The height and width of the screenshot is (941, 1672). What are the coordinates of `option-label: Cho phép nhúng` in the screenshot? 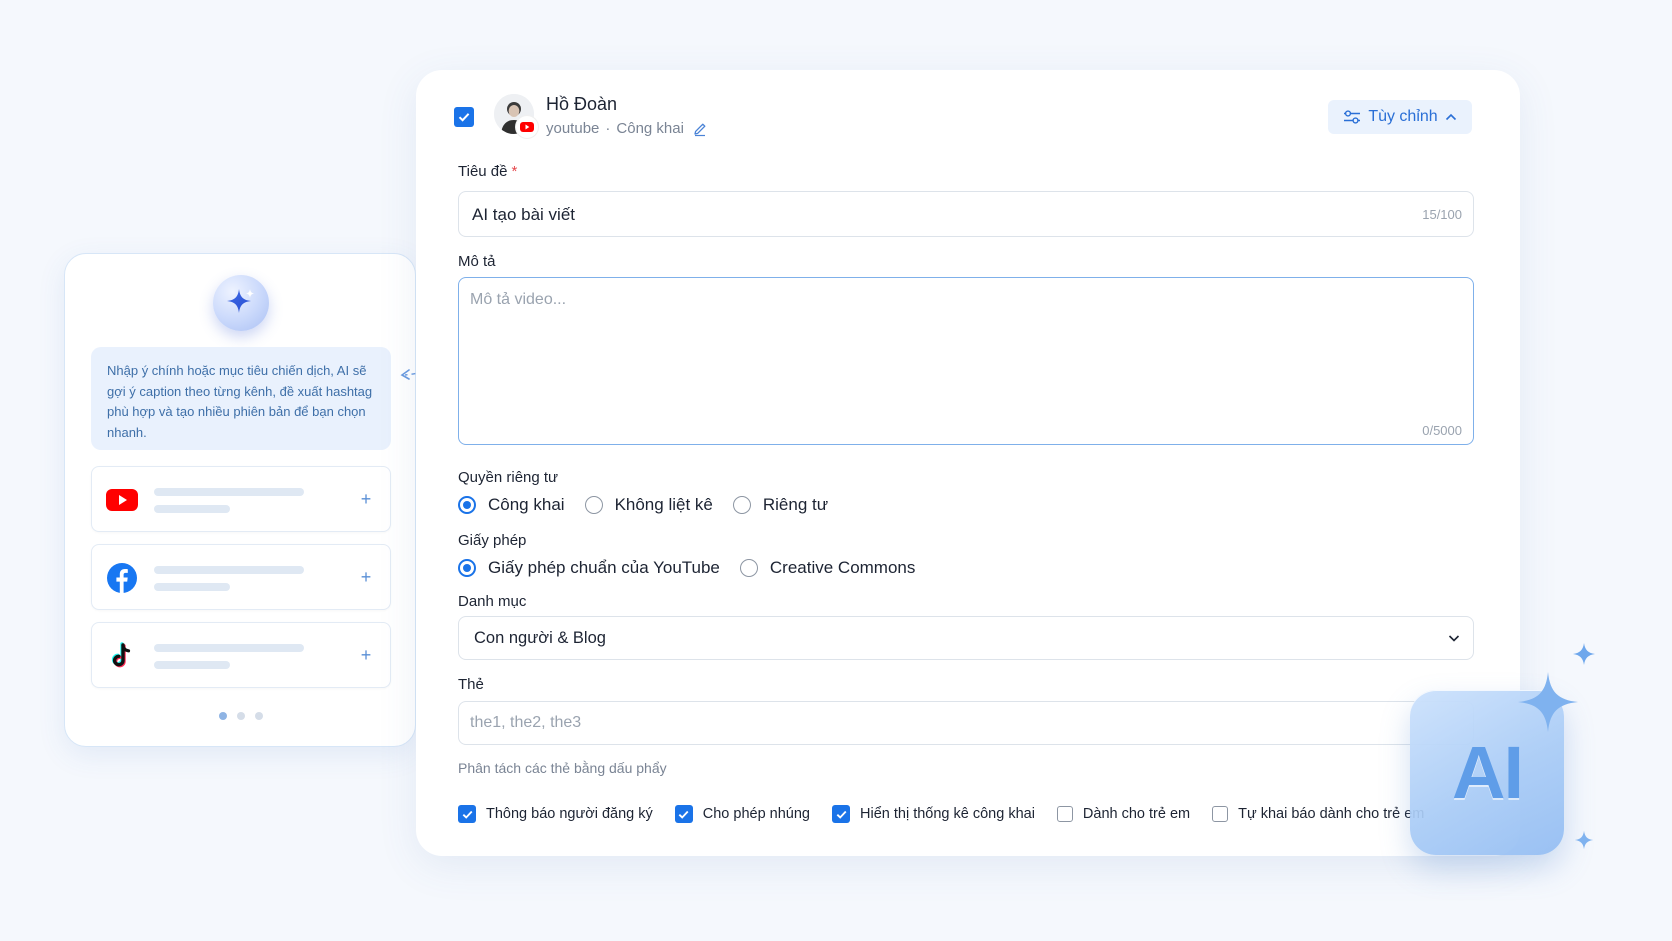 It's located at (756, 814).